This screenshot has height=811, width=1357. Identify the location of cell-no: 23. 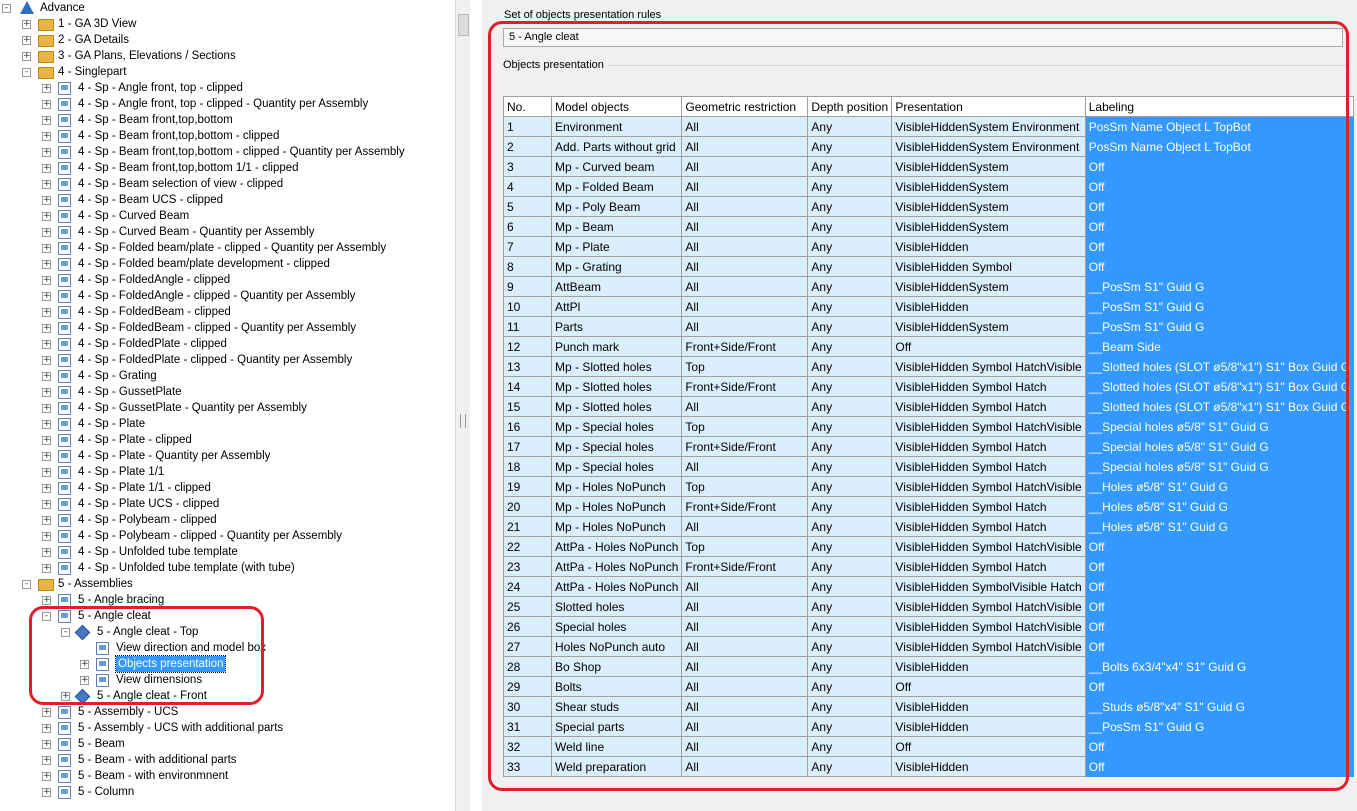
(527, 566).